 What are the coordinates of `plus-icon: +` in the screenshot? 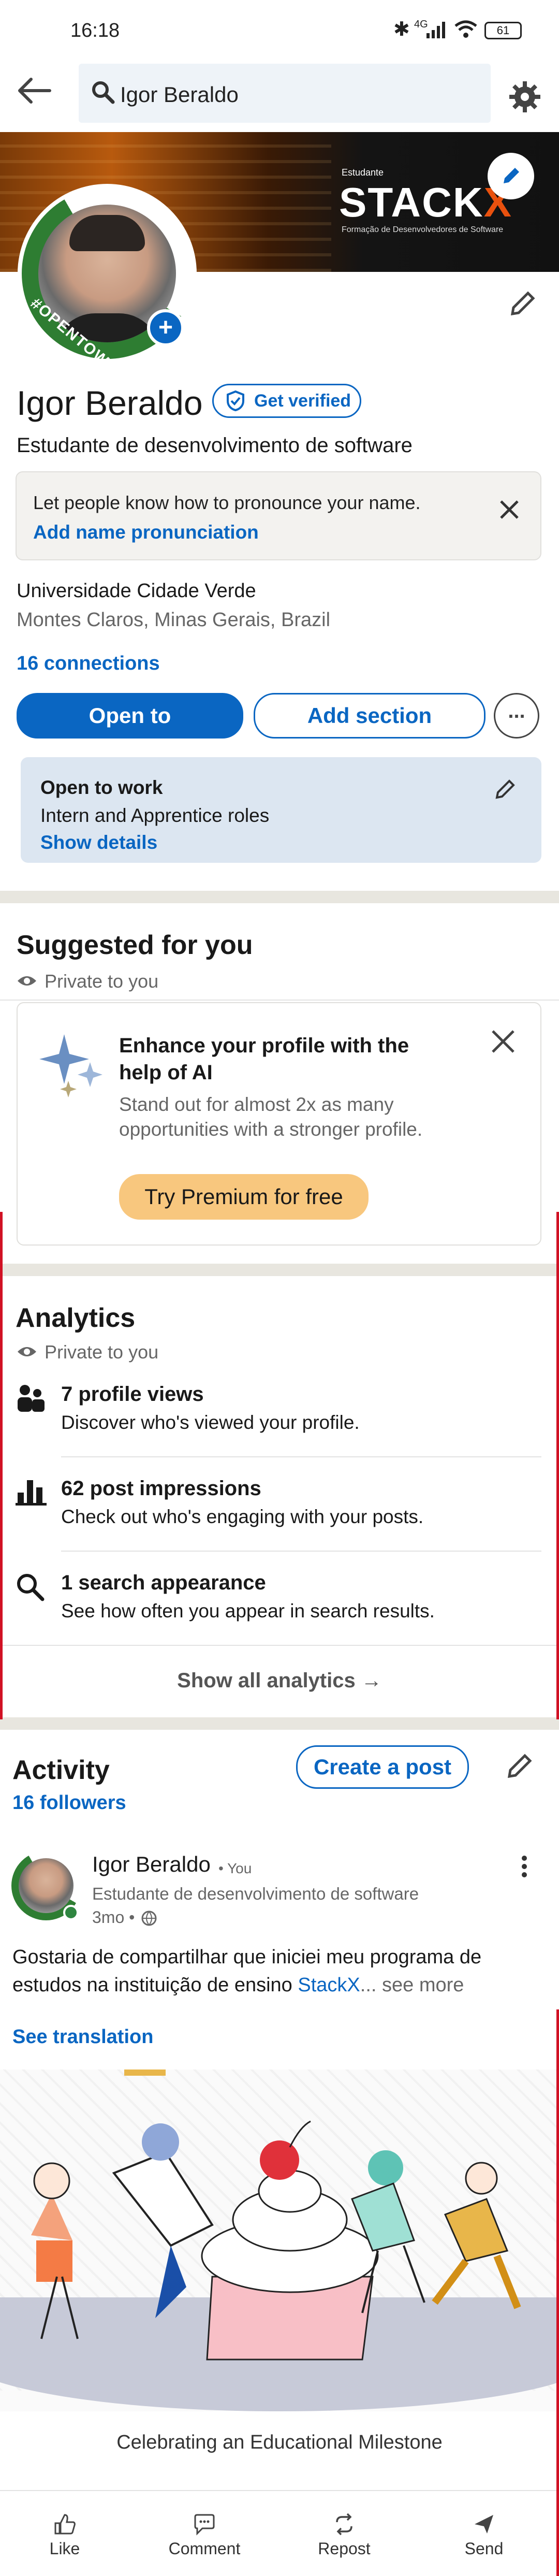 It's located at (166, 327).